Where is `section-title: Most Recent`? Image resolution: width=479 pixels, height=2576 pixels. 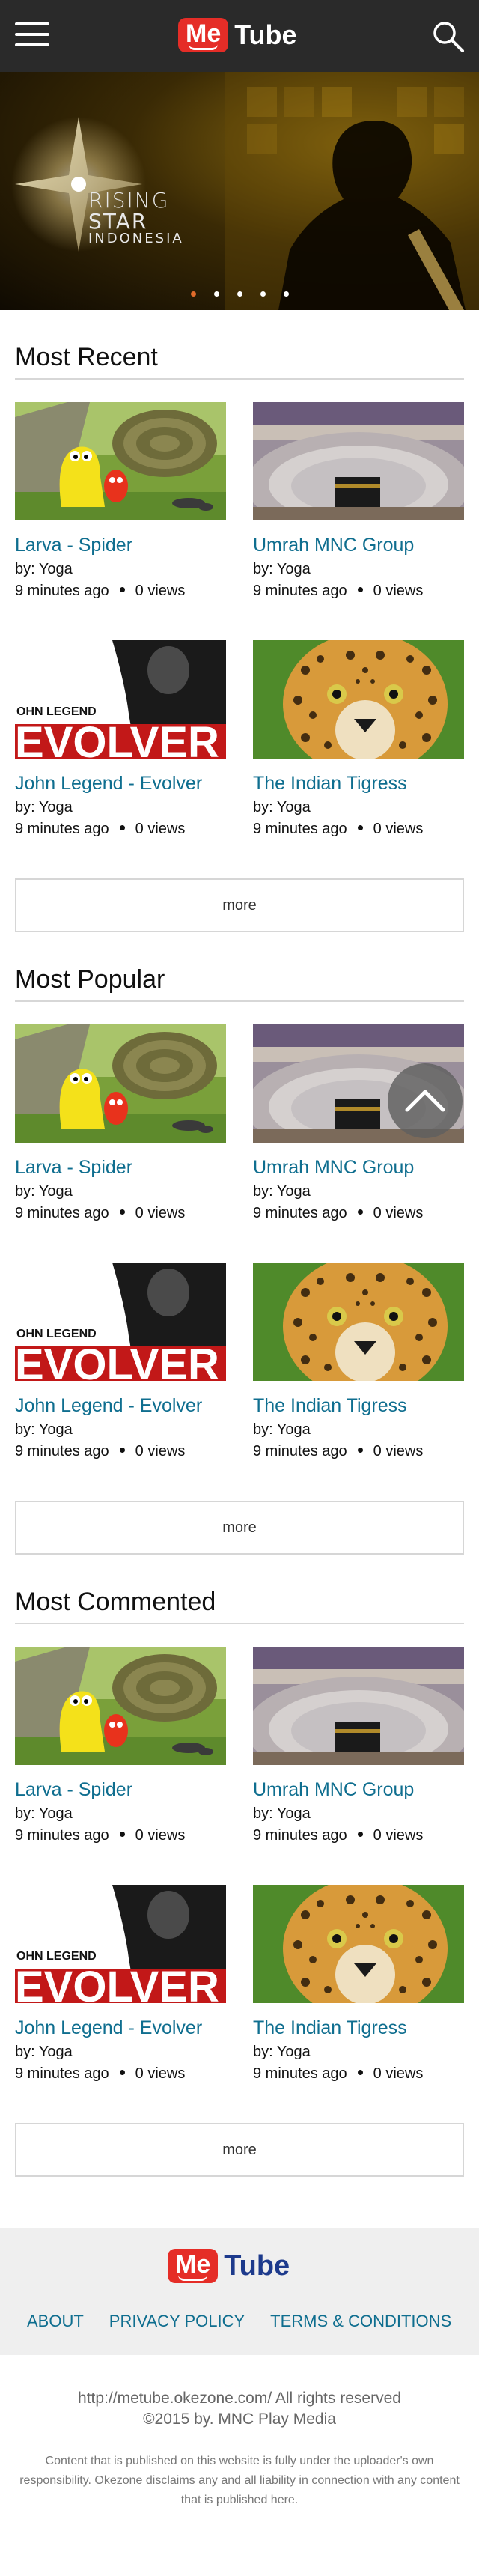 section-title: Most Recent is located at coordinates (239, 345).